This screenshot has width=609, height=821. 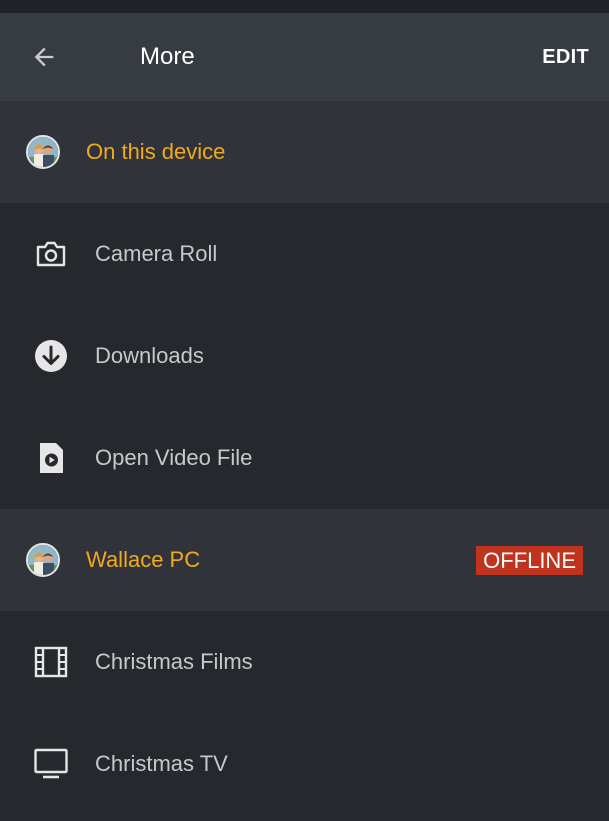 I want to click on list-item-label: Camera Roll, so click(x=156, y=253).